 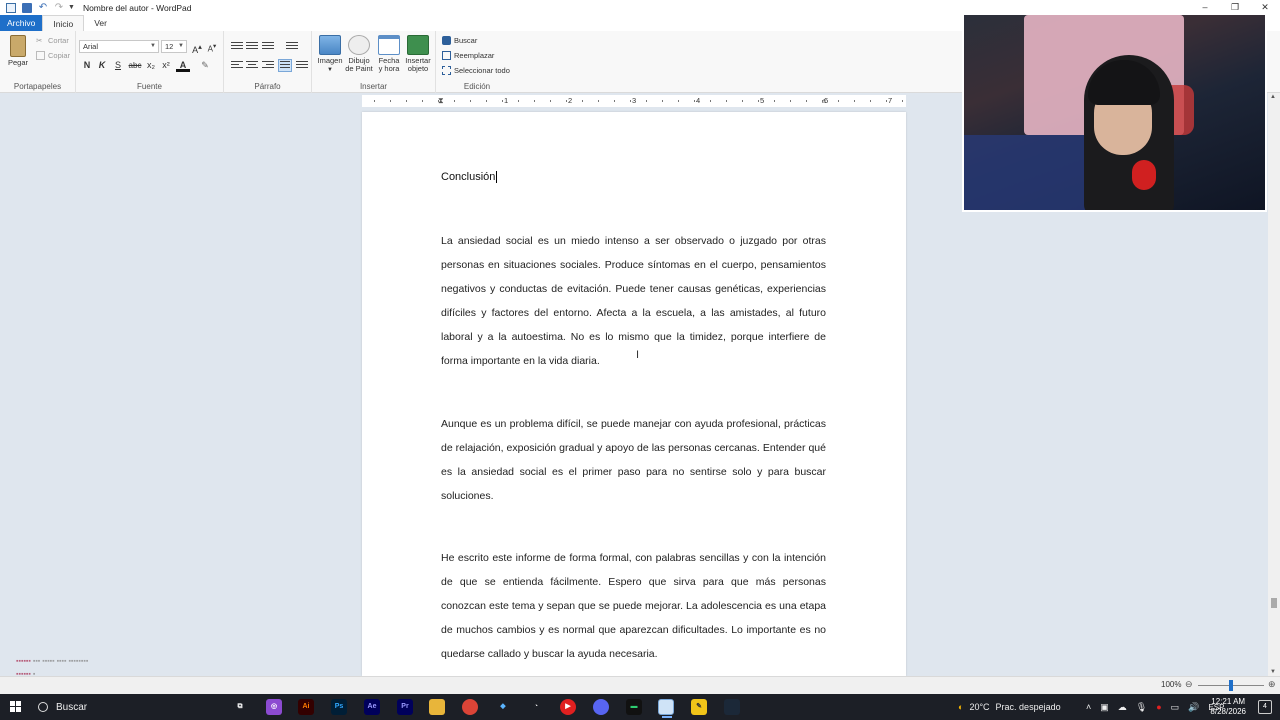 I want to click on redo-icon: ↷, so click(x=59, y=7).